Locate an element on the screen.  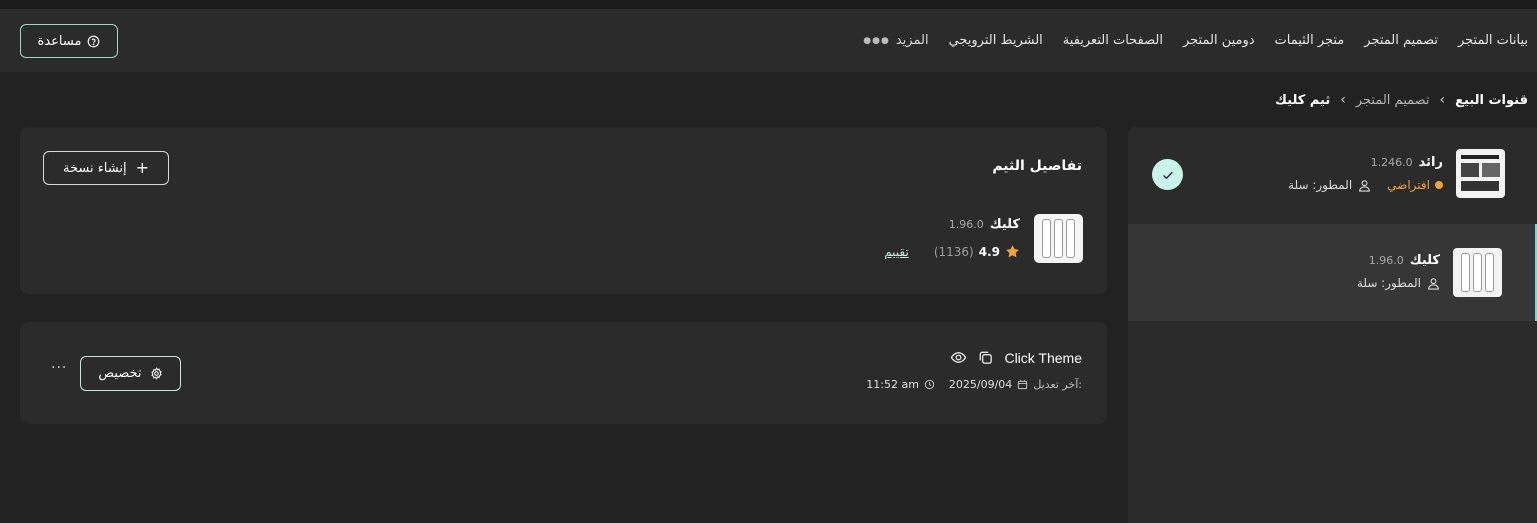
breadcrumb-current: ثيم كليك is located at coordinates (1303, 100).